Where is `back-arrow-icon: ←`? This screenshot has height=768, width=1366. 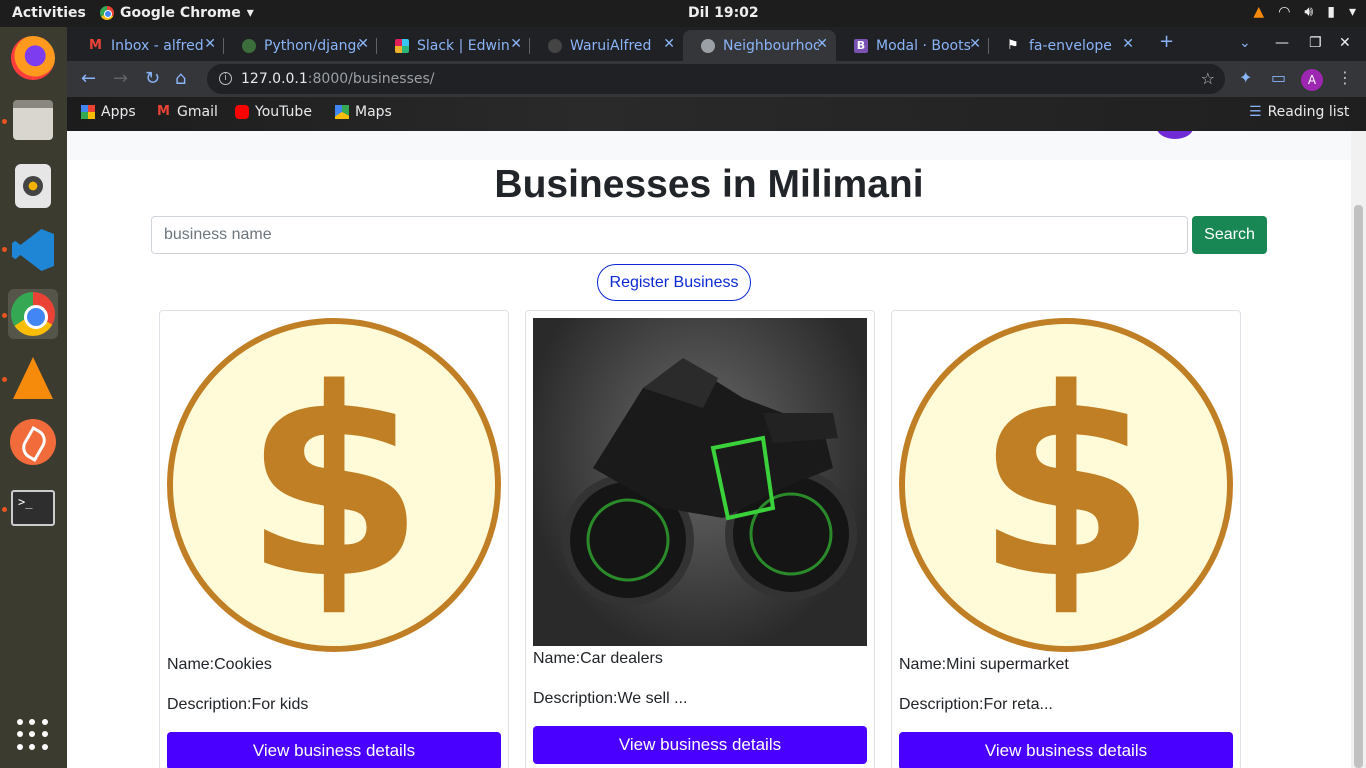
back-arrow-icon: ← is located at coordinates (88, 78).